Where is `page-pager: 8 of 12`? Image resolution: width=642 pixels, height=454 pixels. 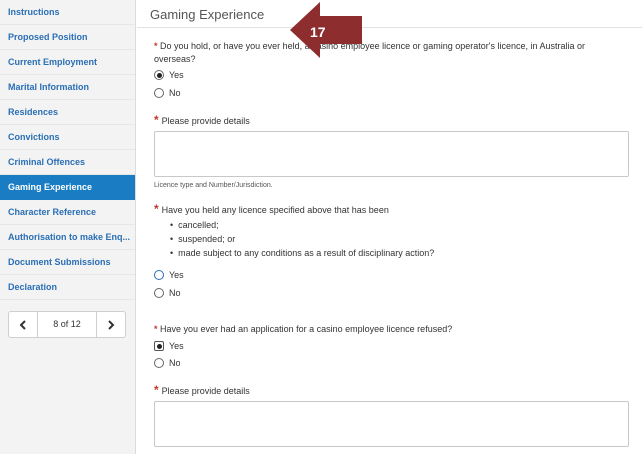 page-pager: 8 of 12 is located at coordinates (67, 324).